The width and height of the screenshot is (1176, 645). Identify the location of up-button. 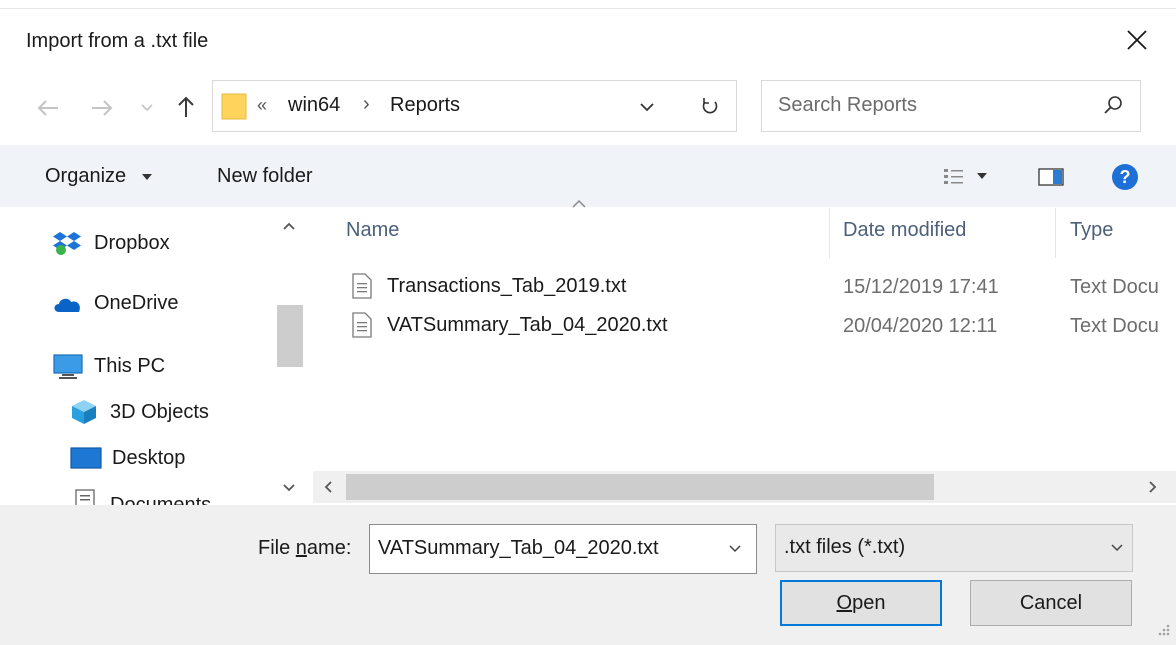
(186, 107).